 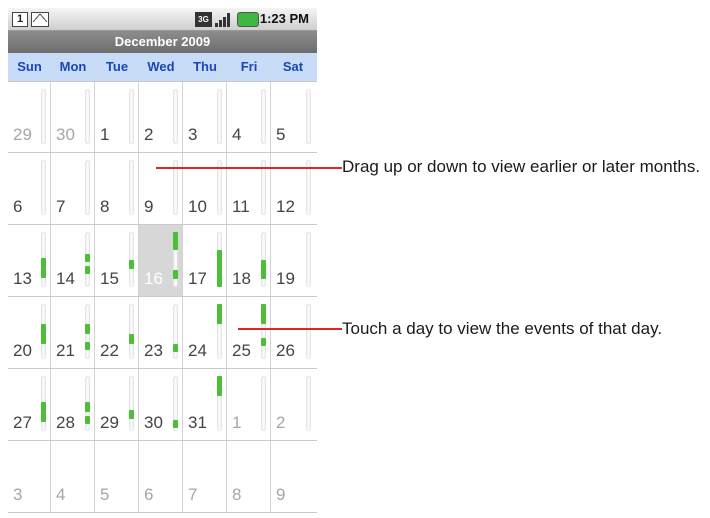 What do you see at coordinates (193, 494) in the screenshot?
I see `day-number: 7` at bounding box center [193, 494].